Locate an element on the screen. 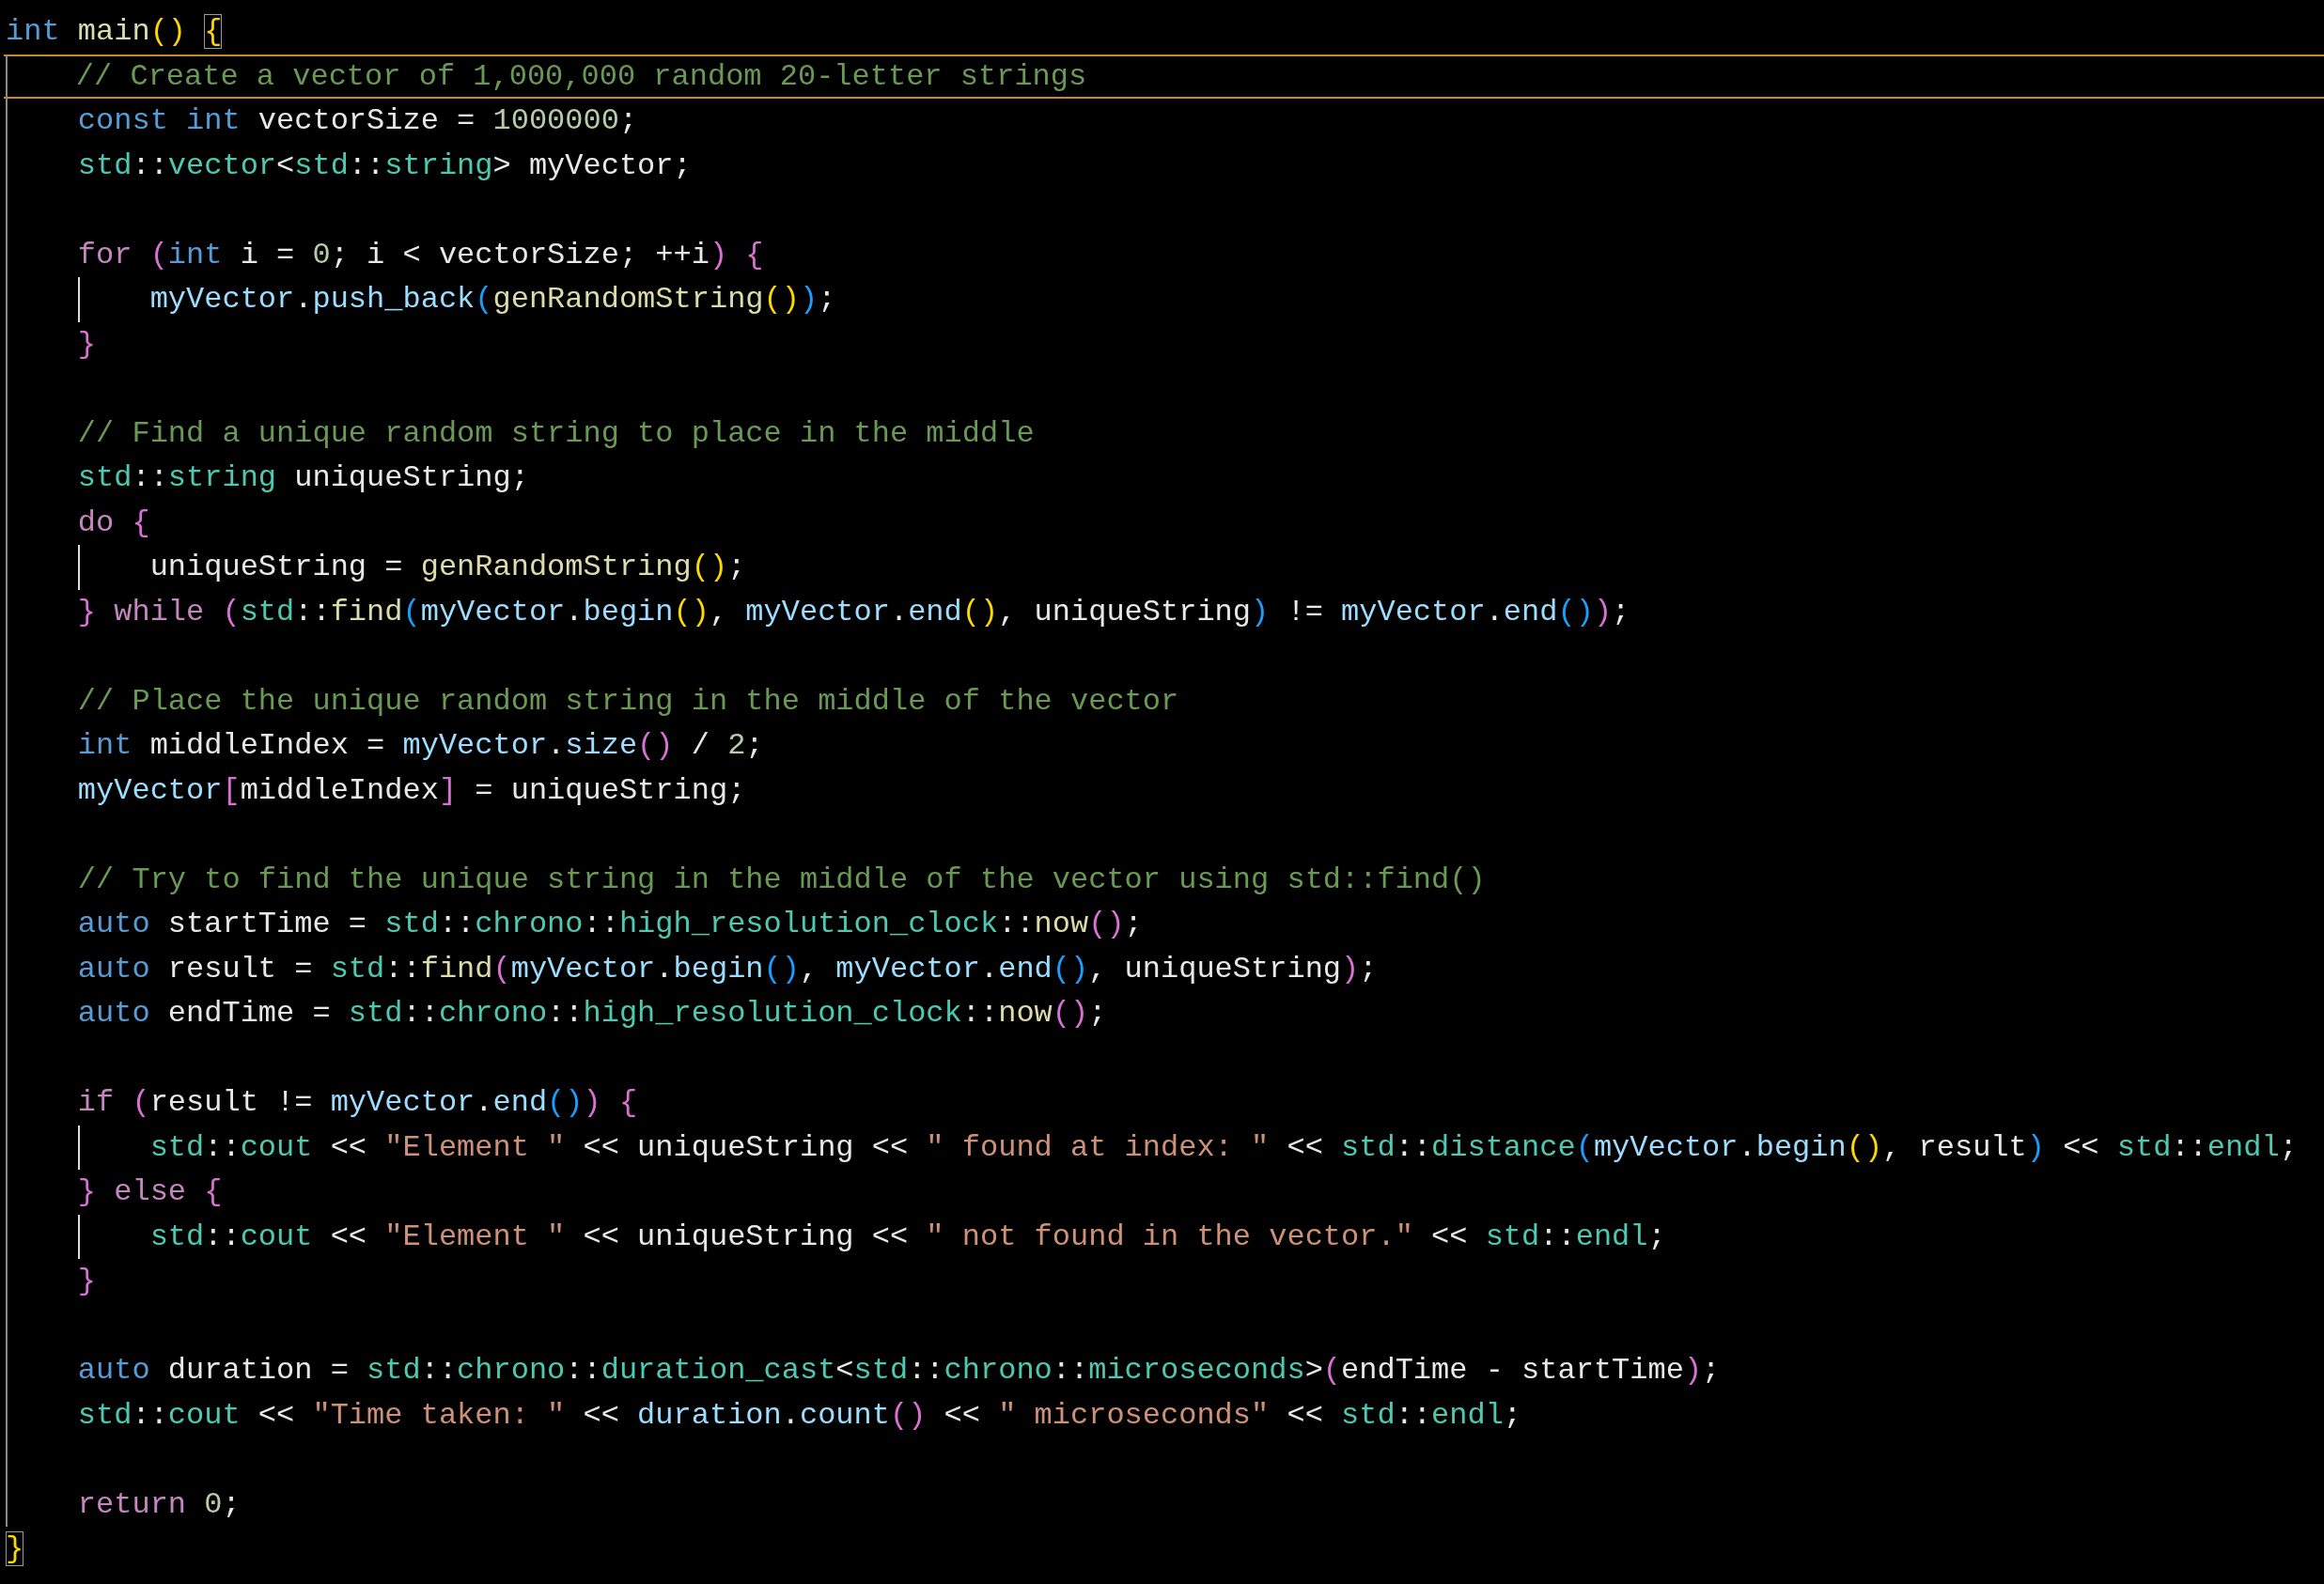 Image resolution: width=2324 pixels, height=1584 pixels. code-line: // Create a vector of 1,000,000 random 20-letter strings is located at coordinates (581, 76).